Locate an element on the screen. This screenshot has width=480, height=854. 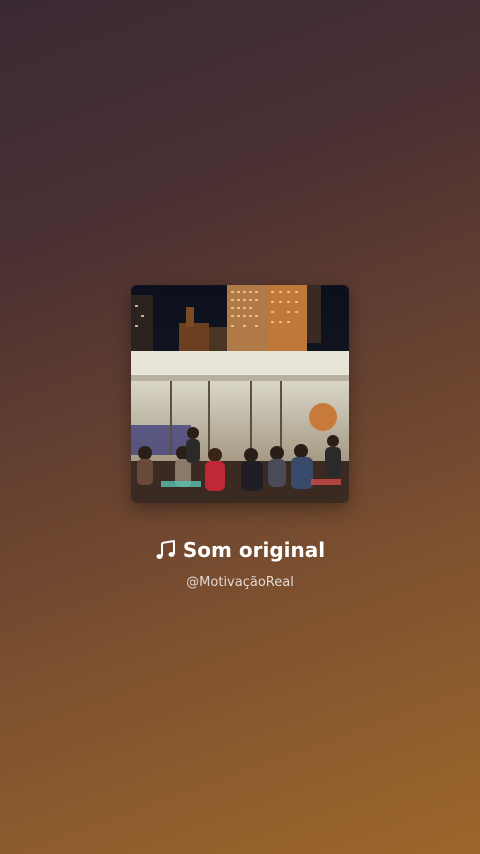
sound-title: Som original is located at coordinates (254, 550).